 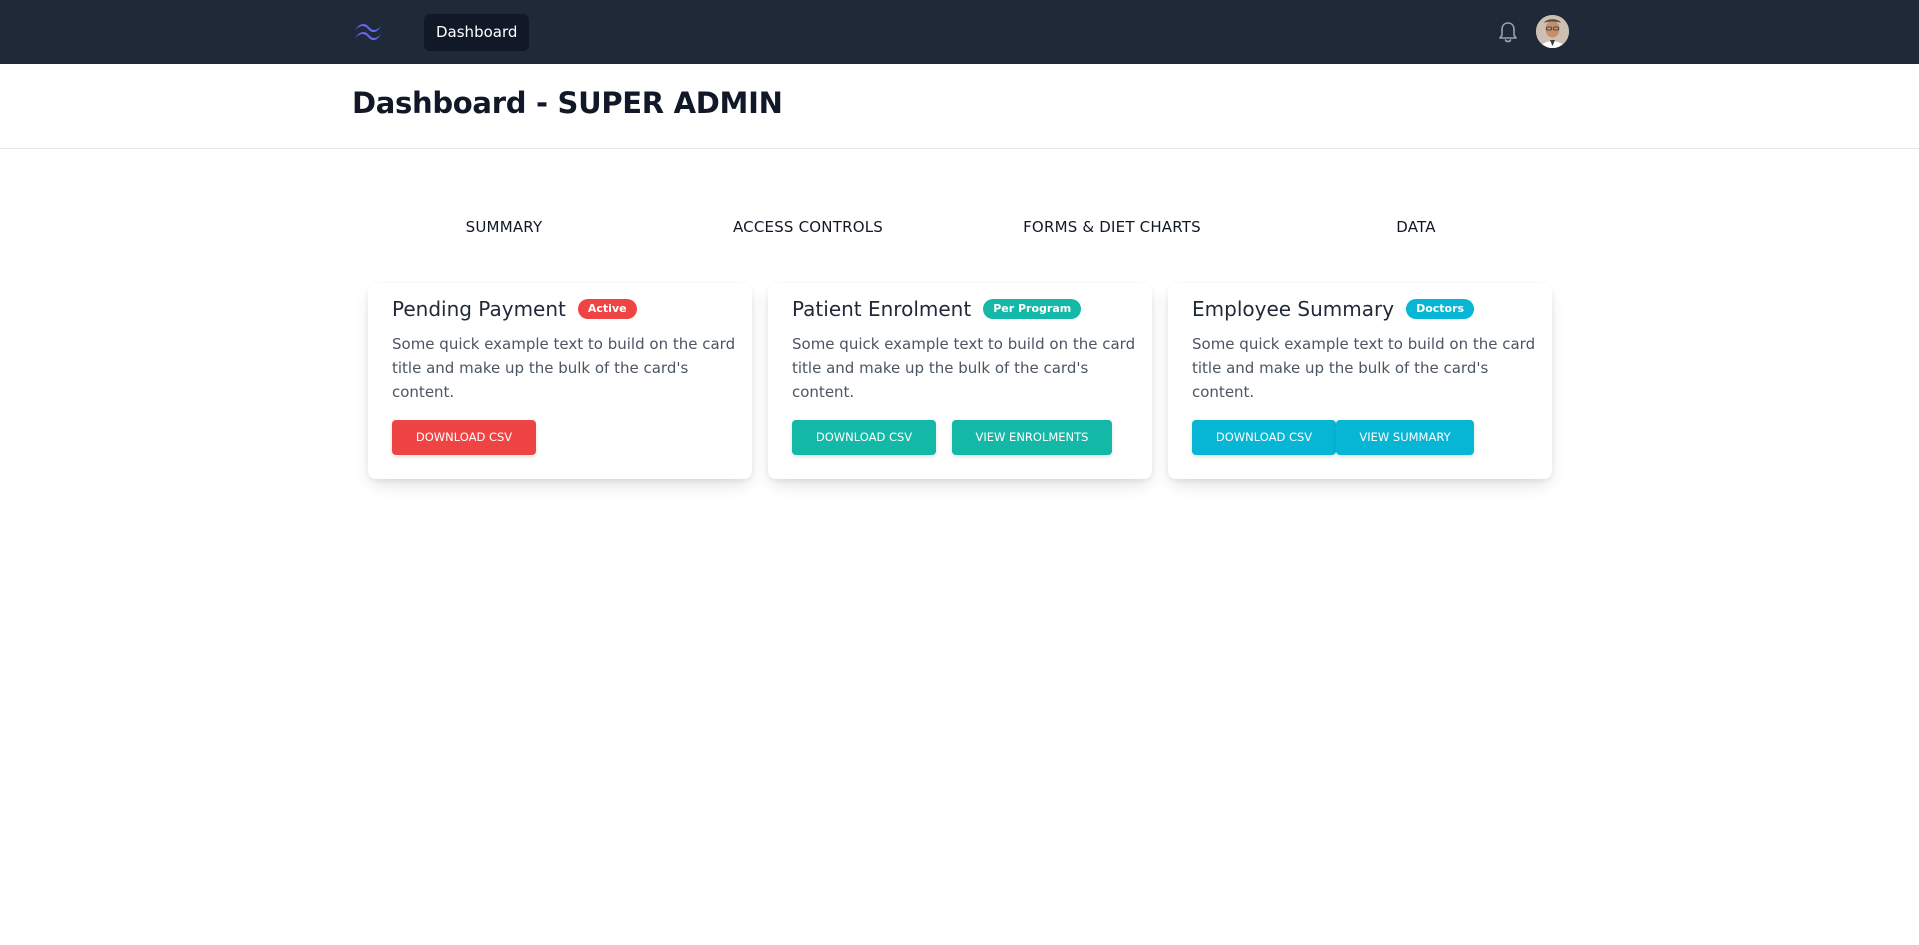 I want to click on top-navbar: Dashboard, so click(x=959, y=32).